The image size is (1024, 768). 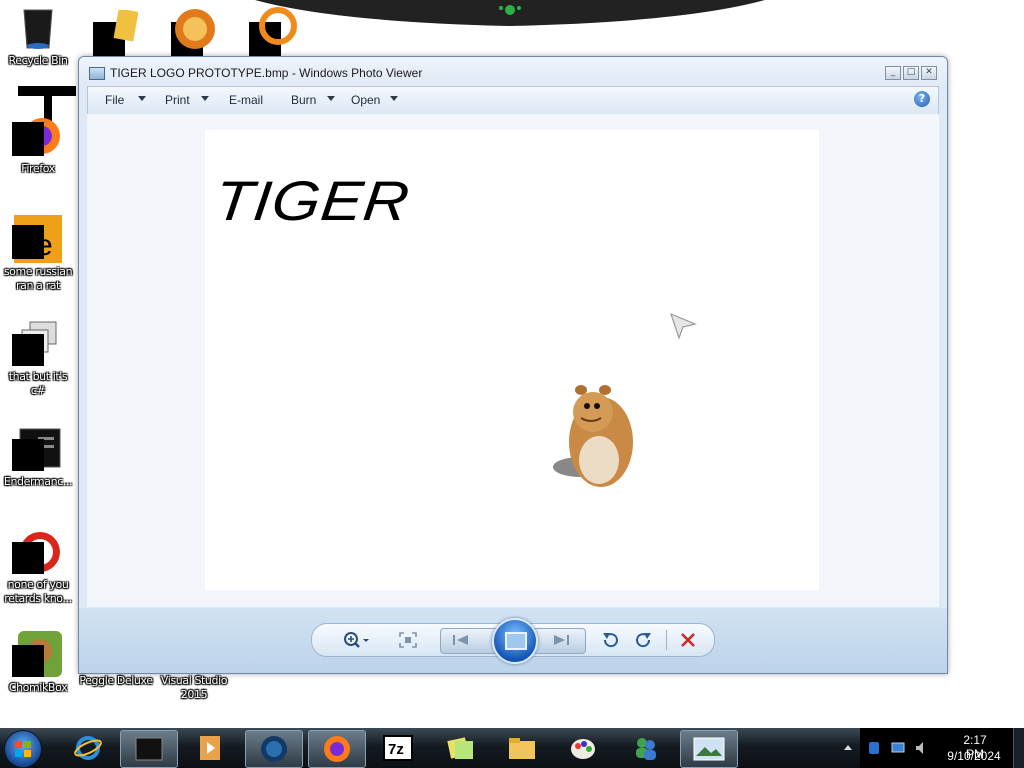 I want to click on taskbar-earth, so click(x=274, y=749).